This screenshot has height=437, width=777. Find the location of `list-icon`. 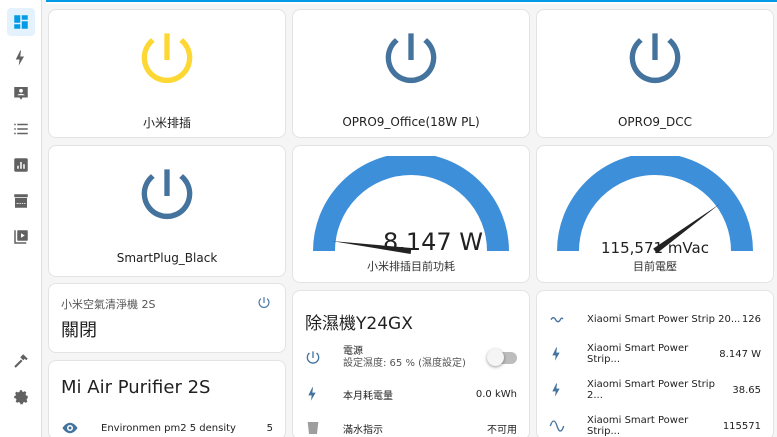

list-icon is located at coordinates (21, 129).